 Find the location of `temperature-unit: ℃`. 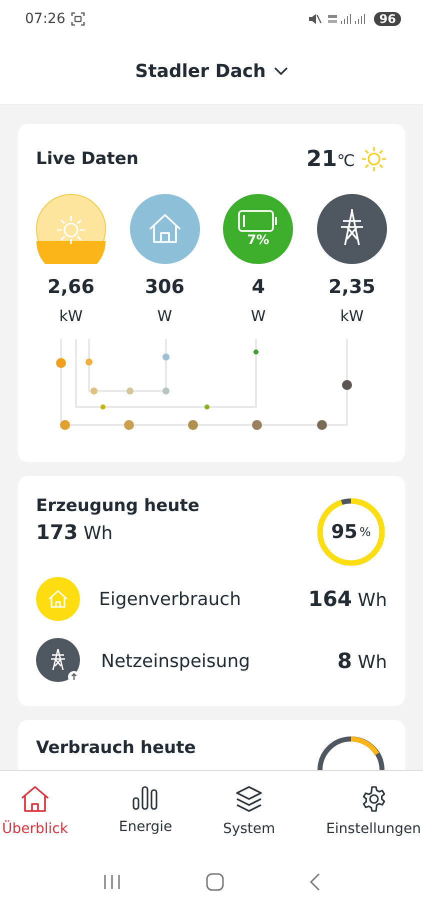

temperature-unit: ℃ is located at coordinates (346, 160).